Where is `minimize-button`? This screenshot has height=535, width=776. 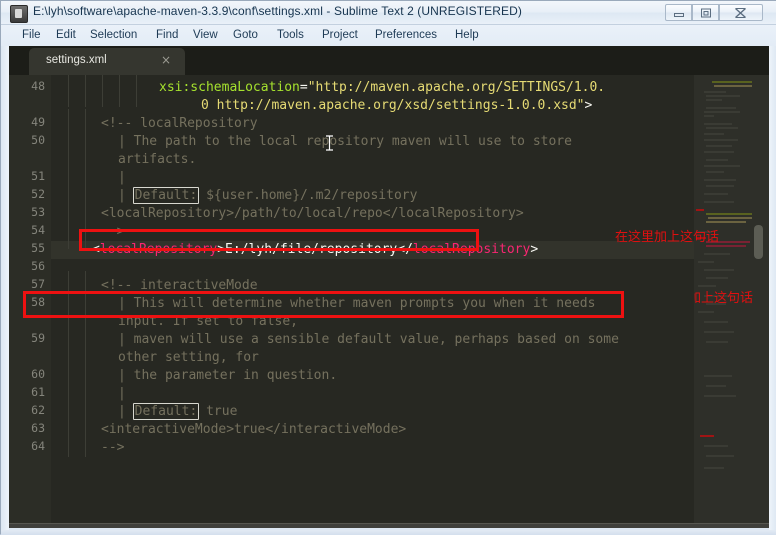 minimize-button is located at coordinates (678, 12).